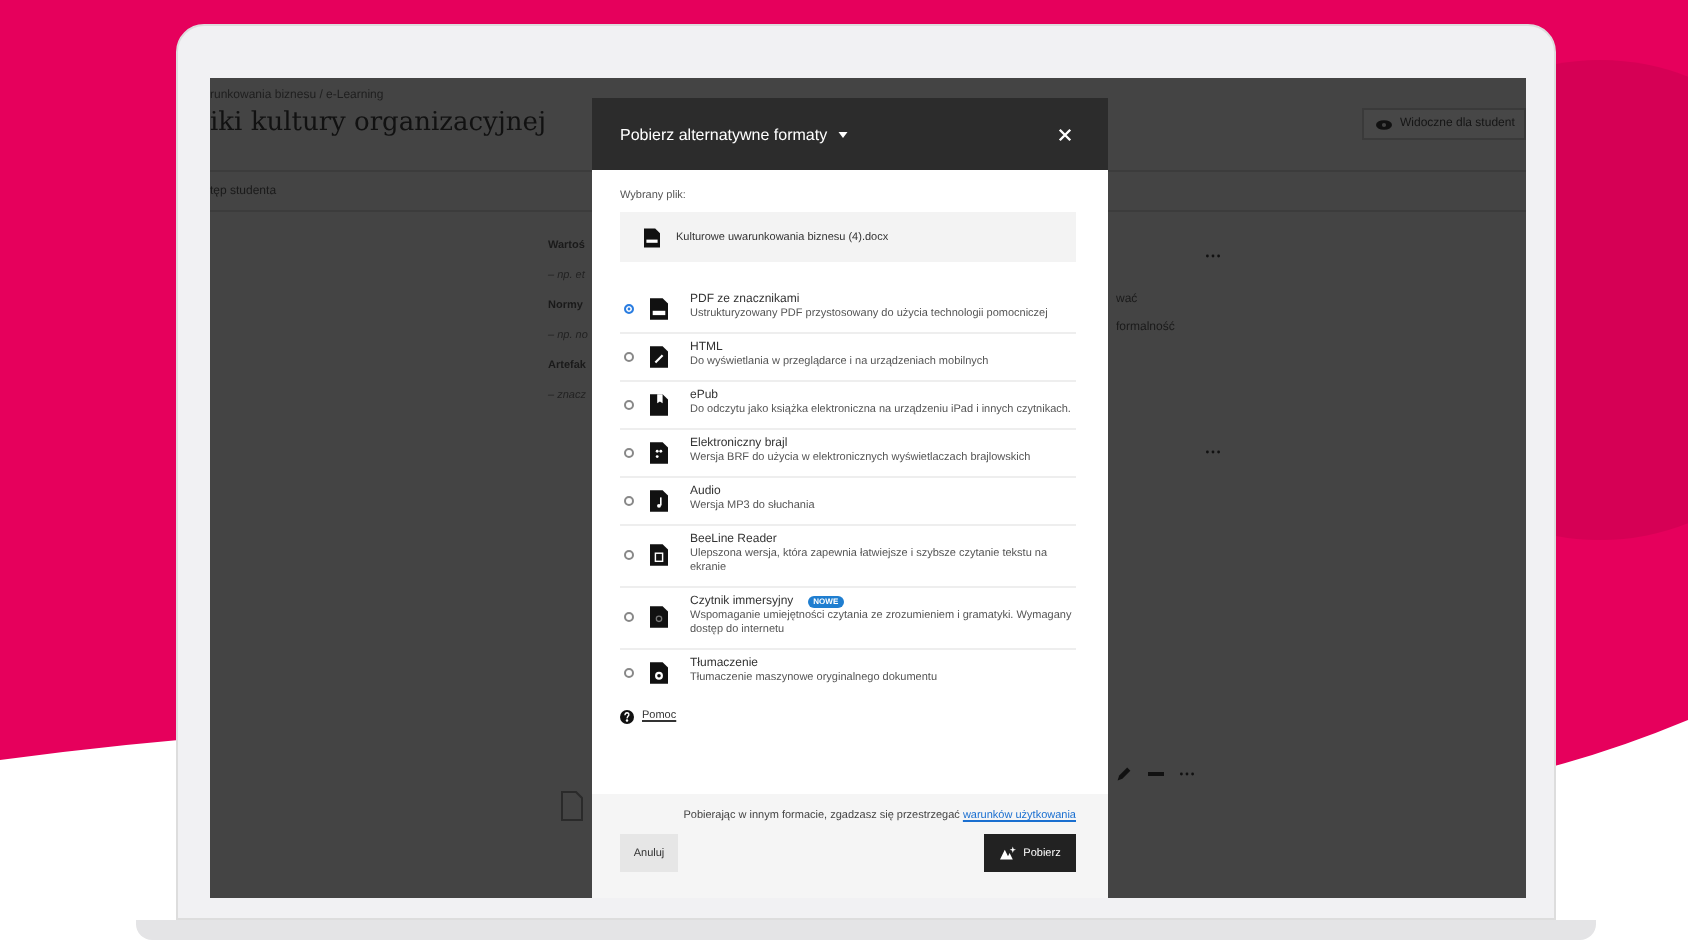 The width and height of the screenshot is (1688, 950). I want to click on pdf-file-icon, so click(659, 309).